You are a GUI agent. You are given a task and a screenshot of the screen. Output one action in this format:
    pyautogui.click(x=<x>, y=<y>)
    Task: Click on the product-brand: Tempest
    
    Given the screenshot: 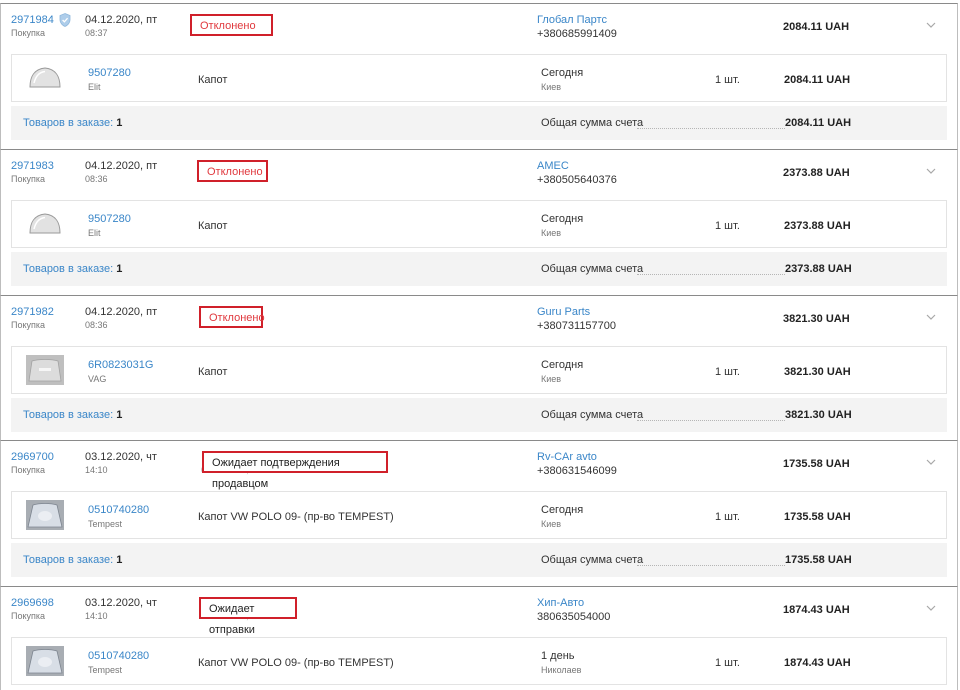 What is the action you would take?
    pyautogui.click(x=105, y=670)
    